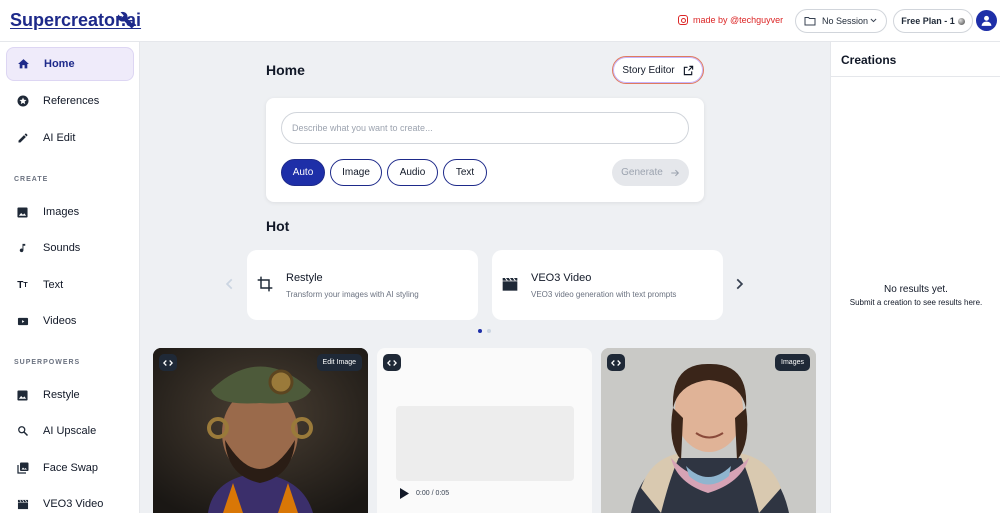 The height and width of the screenshot is (513, 1000). What do you see at coordinates (53, 285) in the screenshot?
I see `sidebar-item-label: Text` at bounding box center [53, 285].